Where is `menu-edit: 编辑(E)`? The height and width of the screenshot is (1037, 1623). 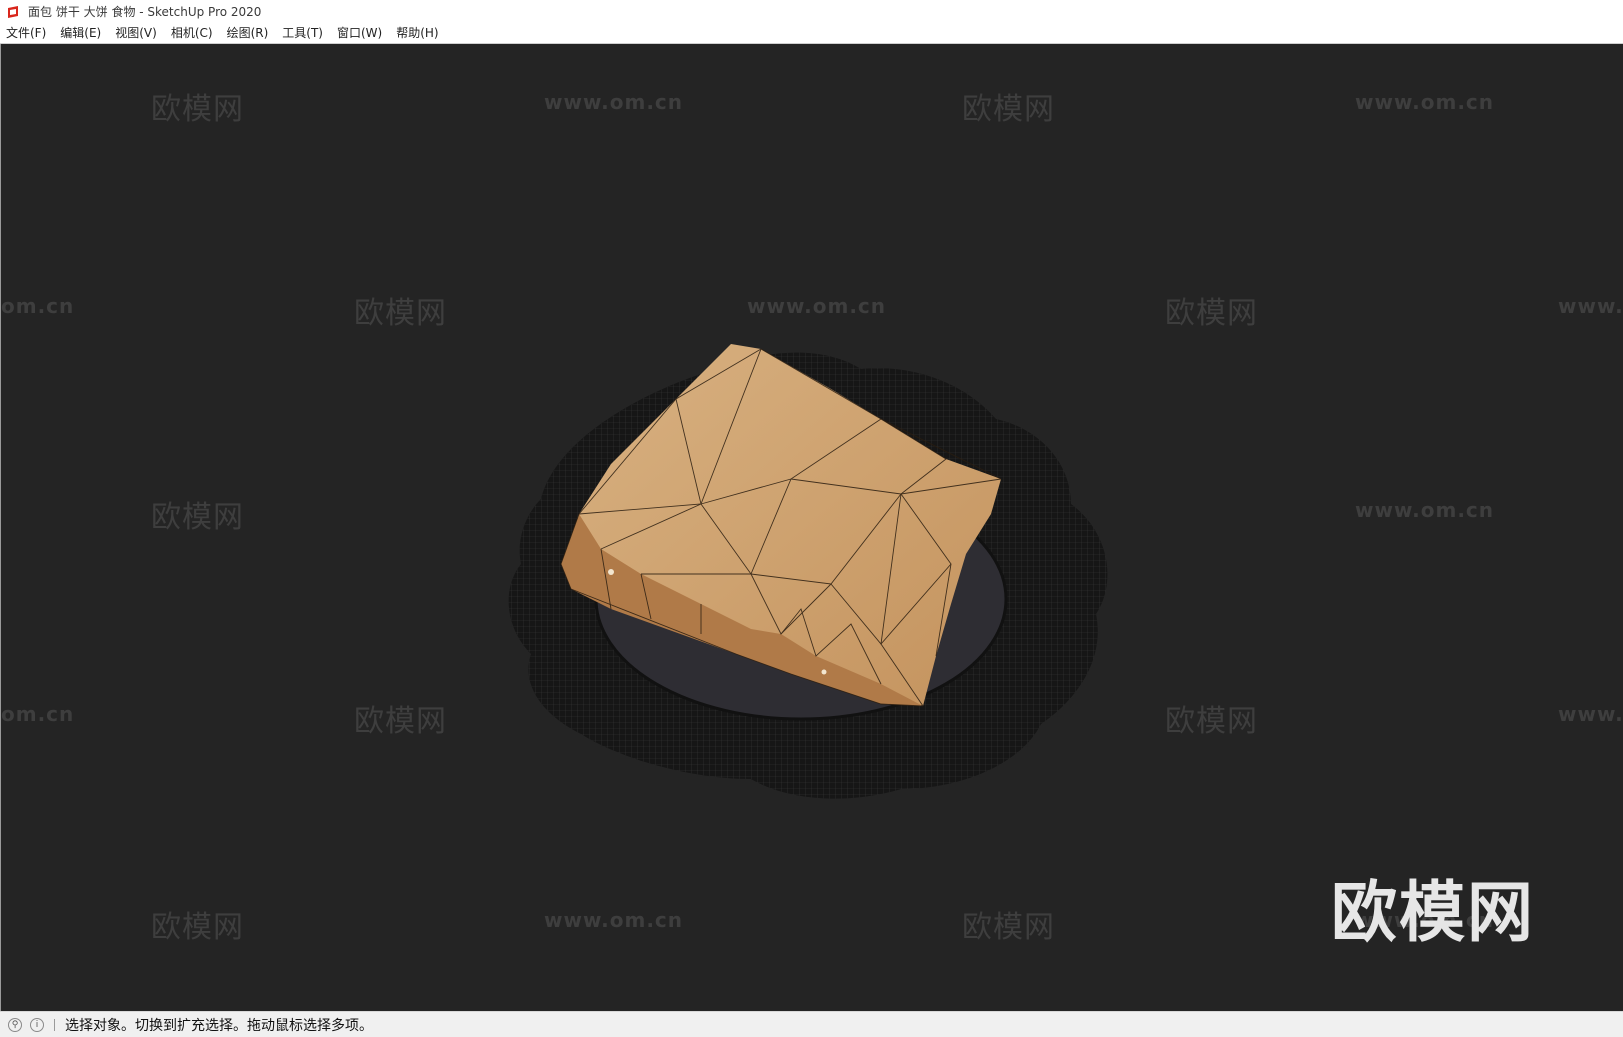 menu-edit: 编辑(E) is located at coordinates (80, 32).